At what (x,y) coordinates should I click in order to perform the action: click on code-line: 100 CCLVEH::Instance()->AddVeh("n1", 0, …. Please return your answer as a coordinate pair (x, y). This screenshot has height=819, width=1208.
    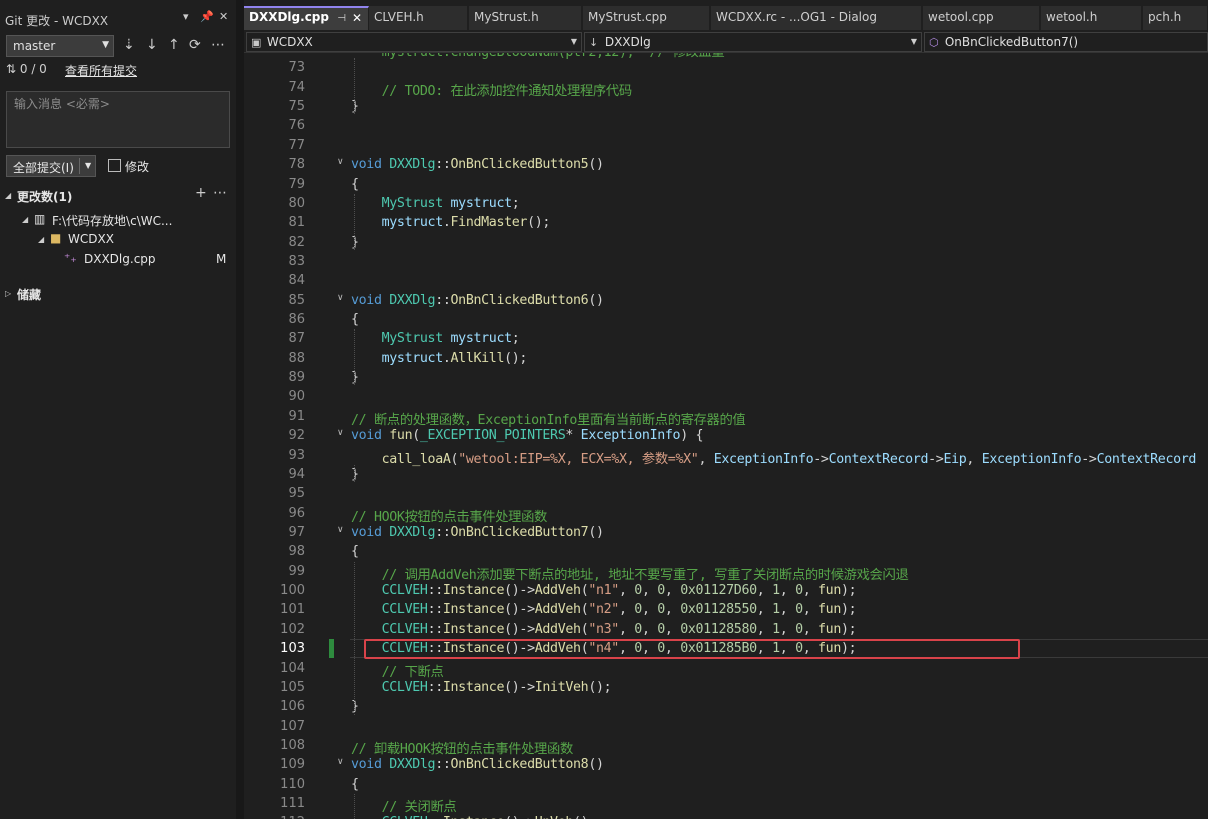
    Looking at the image, I should click on (726, 590).